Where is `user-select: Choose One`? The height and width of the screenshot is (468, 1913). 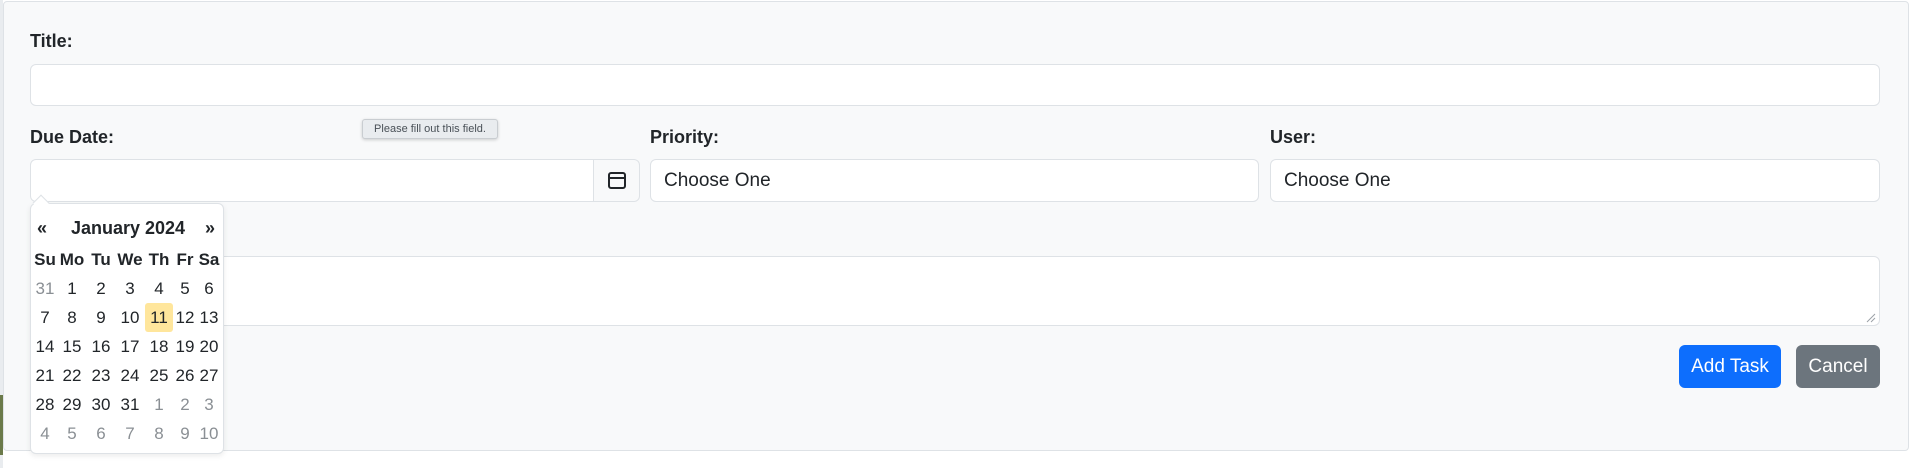 user-select: Choose One is located at coordinates (1575, 180).